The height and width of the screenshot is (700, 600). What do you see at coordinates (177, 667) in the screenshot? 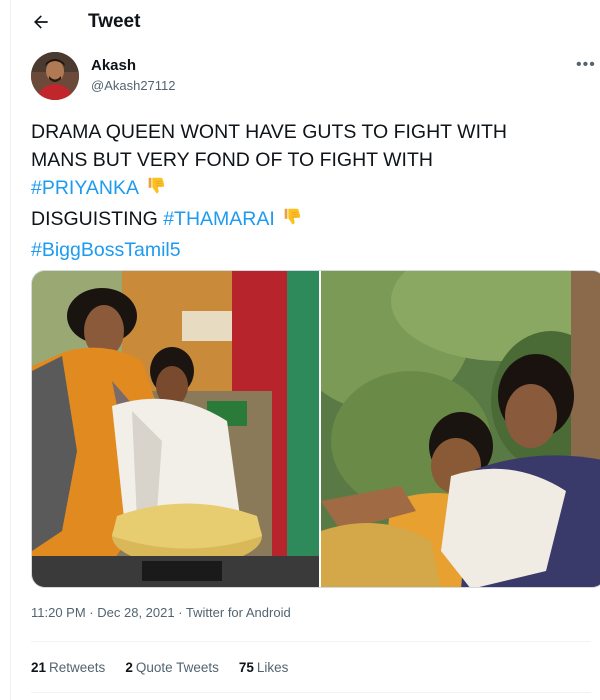
I see `quote-tweets-label: Quote Tweets` at bounding box center [177, 667].